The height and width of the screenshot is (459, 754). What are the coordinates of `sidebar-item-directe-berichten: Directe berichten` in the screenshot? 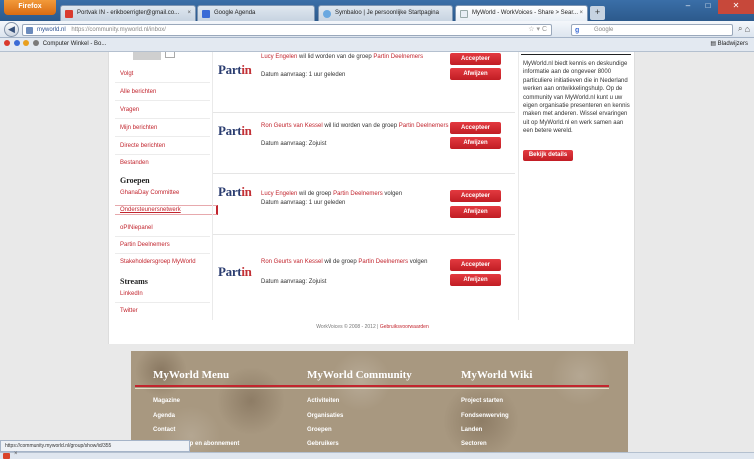 It's located at (142, 146).